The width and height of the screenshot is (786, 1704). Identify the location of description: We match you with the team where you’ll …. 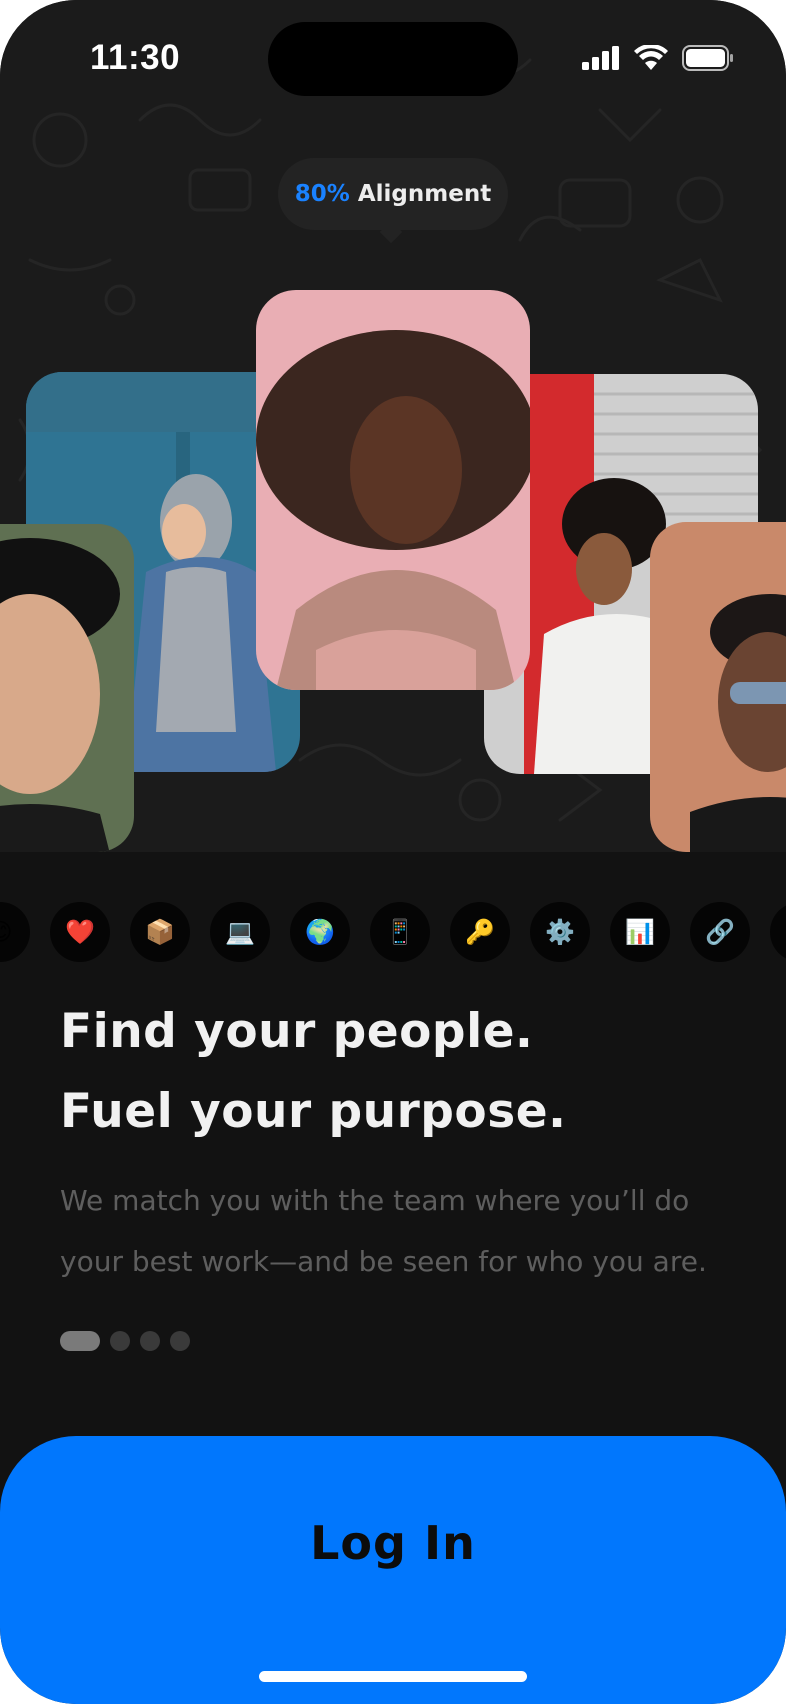
(410, 1231).